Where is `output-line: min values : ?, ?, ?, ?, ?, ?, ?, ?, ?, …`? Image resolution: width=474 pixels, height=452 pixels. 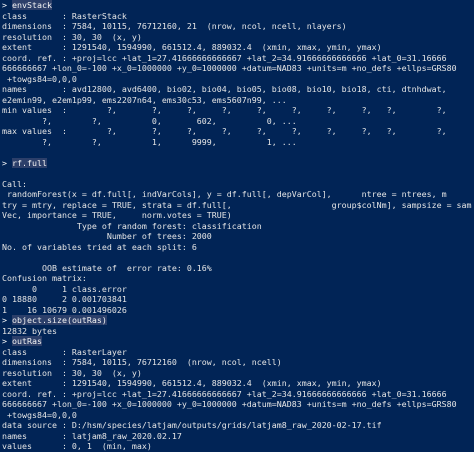 output-line: min values : ?, ?, ?, ?, ?, ?, ?, ?, ?, … is located at coordinates (224, 110).